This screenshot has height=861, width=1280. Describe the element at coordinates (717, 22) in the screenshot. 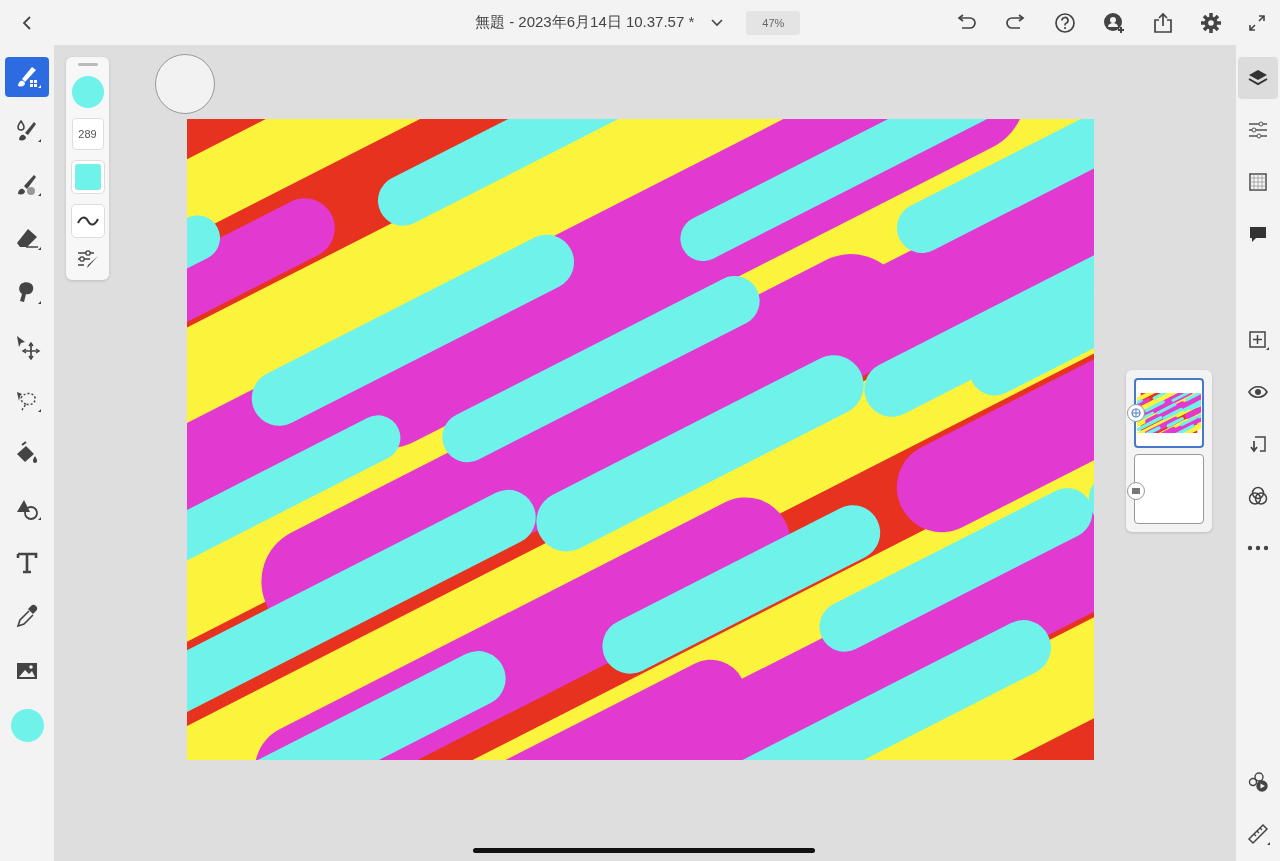

I see `caret-icon` at that location.